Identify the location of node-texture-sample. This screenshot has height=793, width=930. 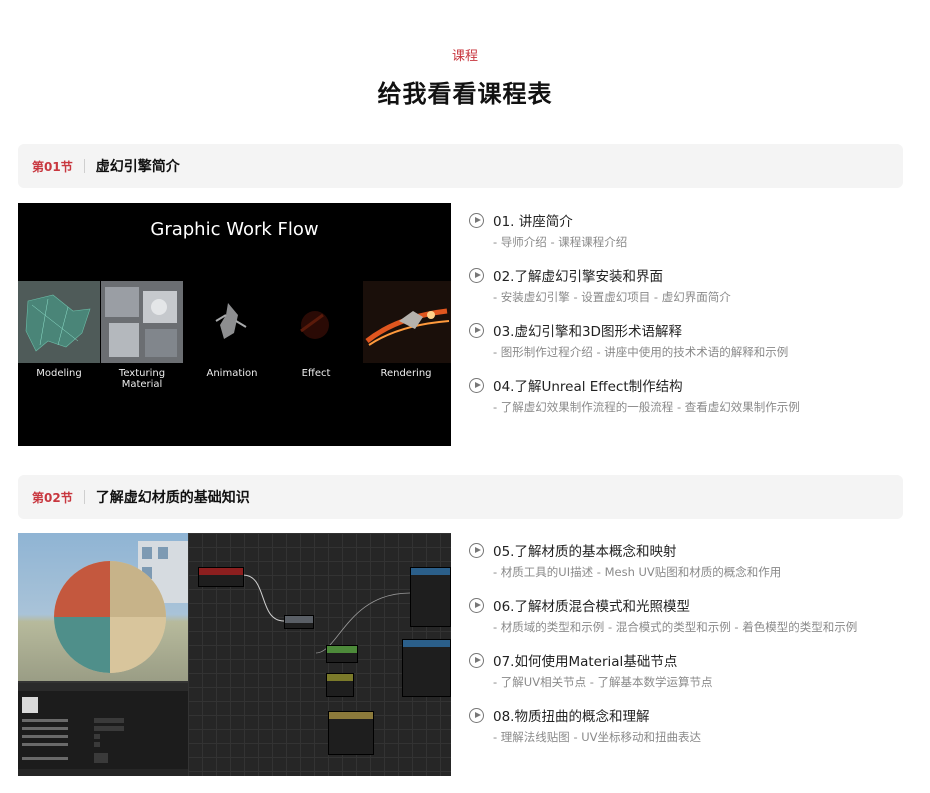
(430, 597).